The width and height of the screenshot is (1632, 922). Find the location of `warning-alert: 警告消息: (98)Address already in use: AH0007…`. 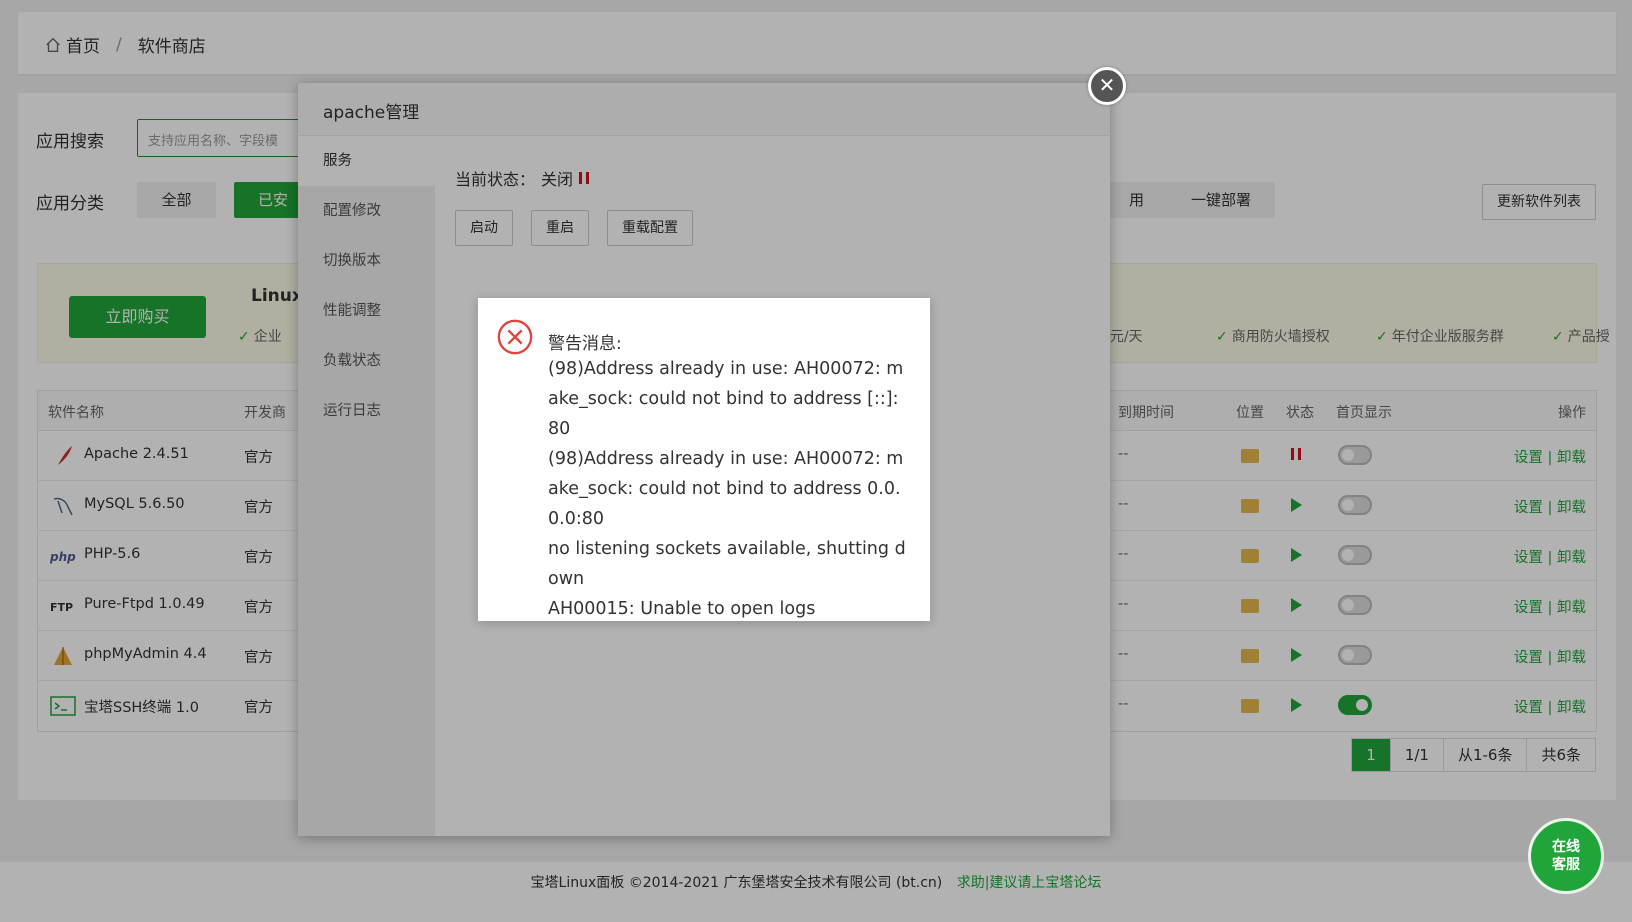

warning-alert: 警告消息: (98)Address already in use: AH0007… is located at coordinates (704, 459).